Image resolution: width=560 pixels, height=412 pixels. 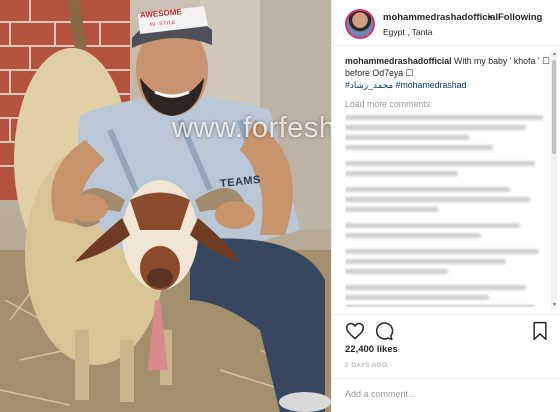 What do you see at coordinates (371, 349) in the screenshot?
I see `likes-count: 22,400 likes` at bounding box center [371, 349].